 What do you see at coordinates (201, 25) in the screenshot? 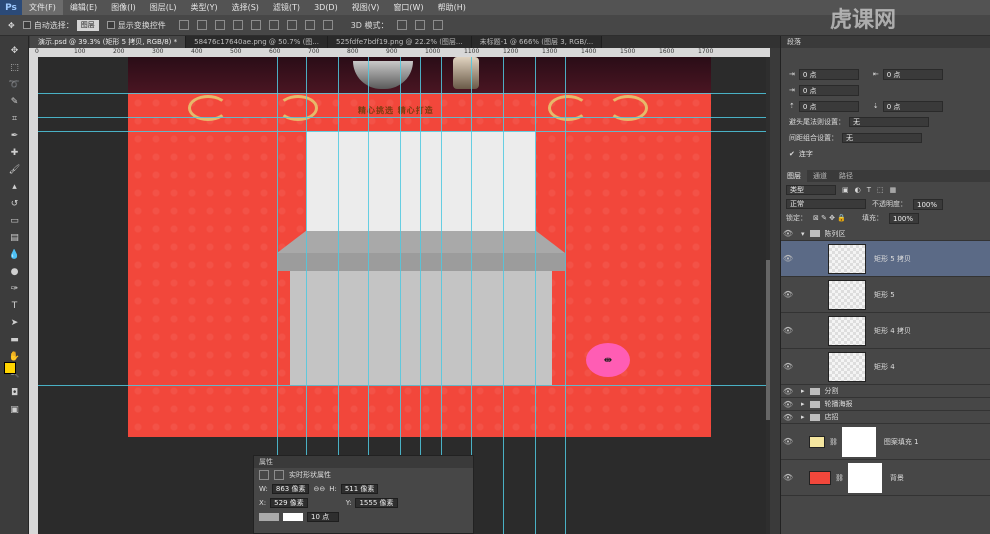
I see `align-middle-icon` at bounding box center [201, 25].